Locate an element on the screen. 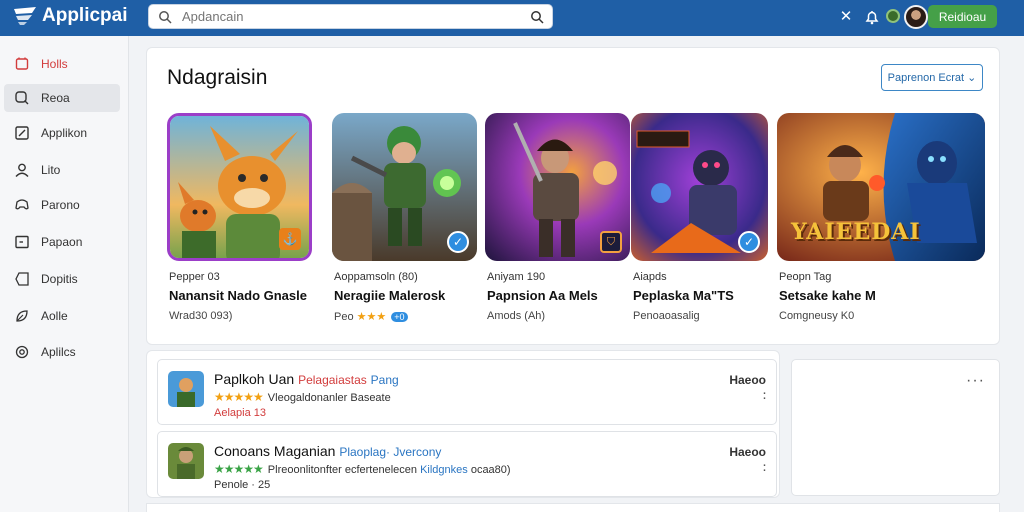 This screenshot has height=512, width=1024. search-bar is located at coordinates (350, 16).